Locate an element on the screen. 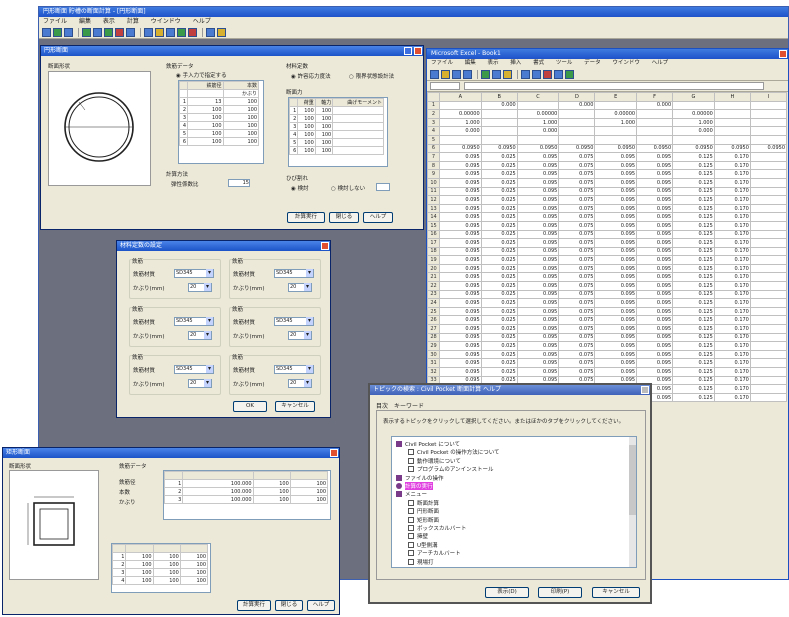  row-header: 25 is located at coordinates (433, 311).